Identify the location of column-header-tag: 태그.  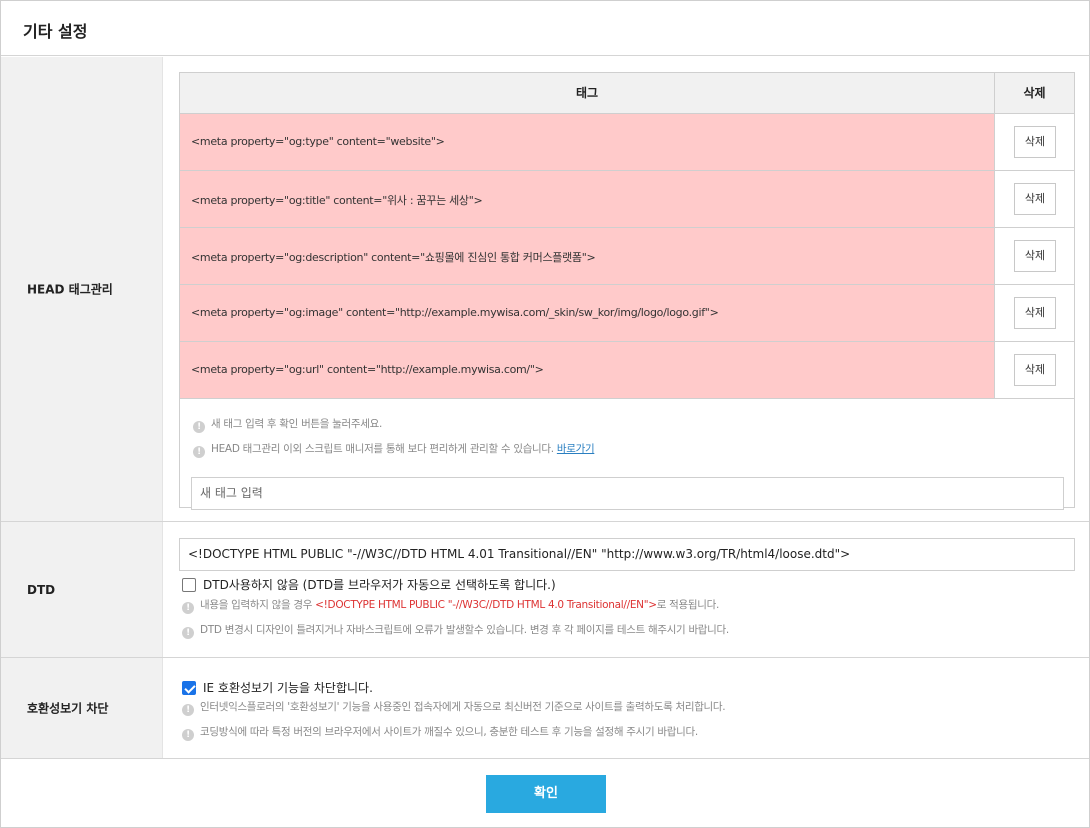
(587, 93).